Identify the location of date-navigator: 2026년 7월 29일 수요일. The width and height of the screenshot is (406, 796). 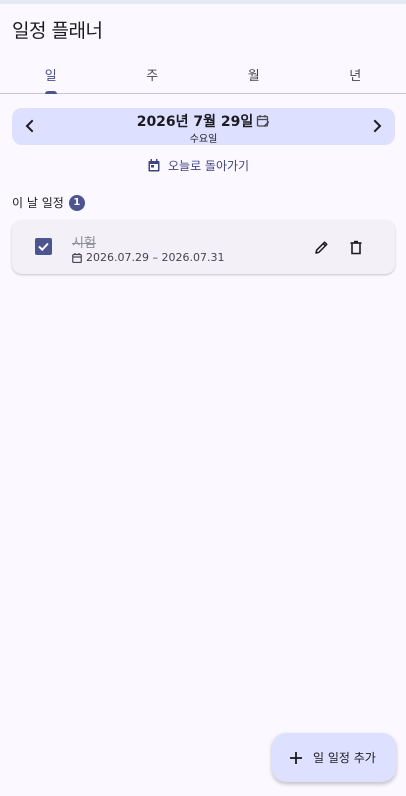
(203, 126).